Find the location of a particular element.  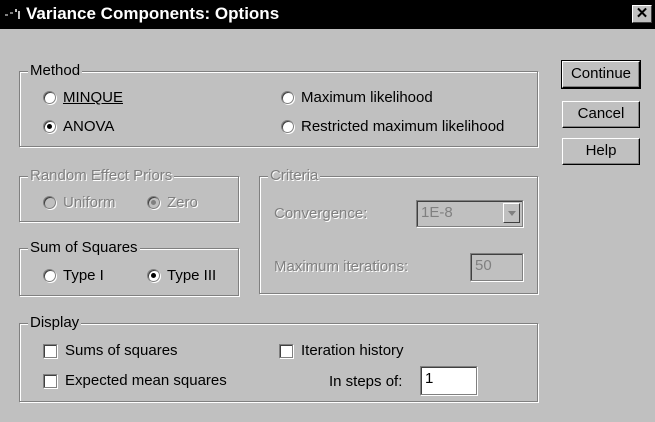

anova-radio is located at coordinates (49, 126).